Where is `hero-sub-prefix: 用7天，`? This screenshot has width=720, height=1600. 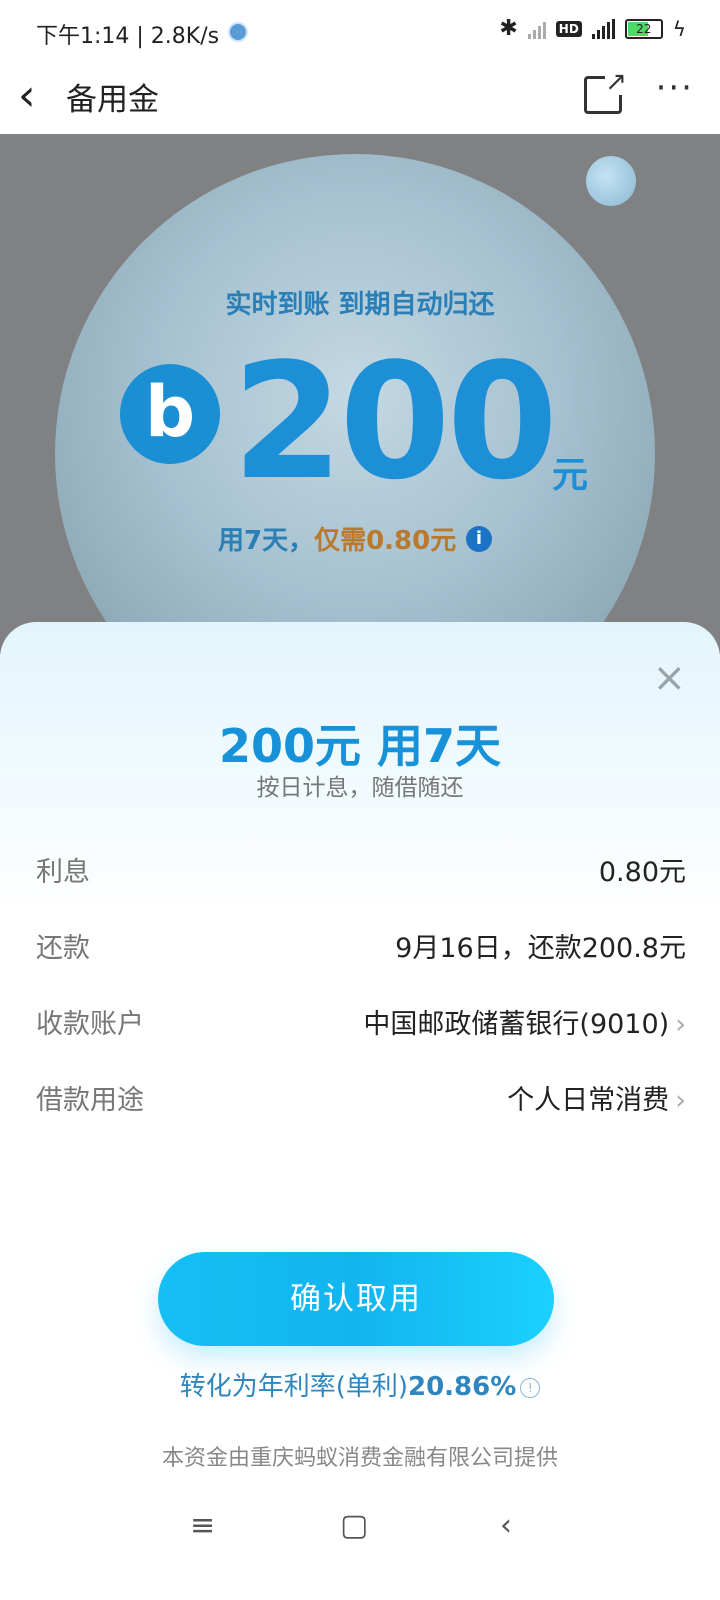 hero-sub-prefix: 用7天， is located at coordinates (266, 541).